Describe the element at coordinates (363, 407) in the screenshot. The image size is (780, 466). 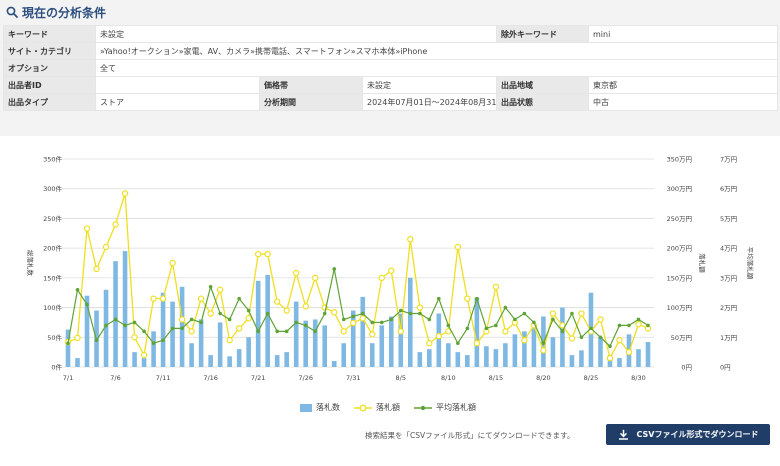
I see `legend-line-swatch-yellow` at that location.